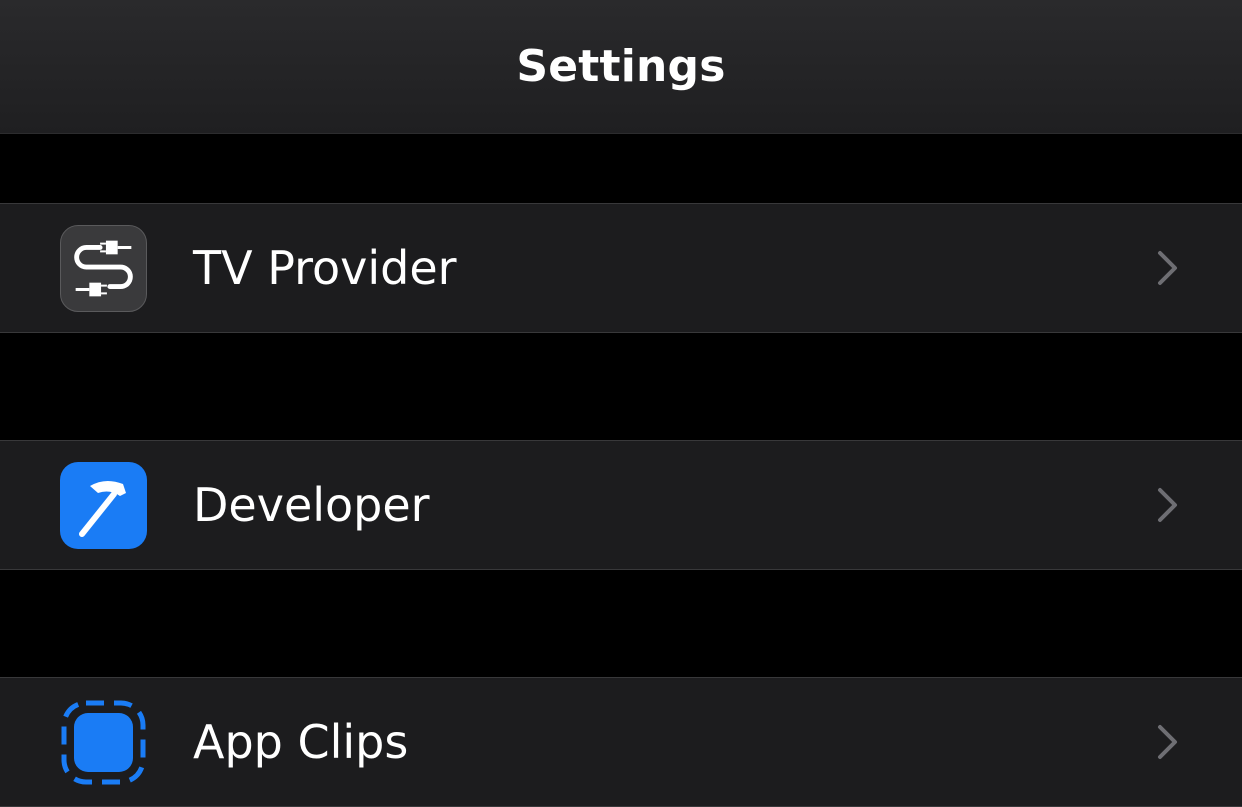 The height and width of the screenshot is (807, 1242). I want to click on tv-provider-icon, so click(103, 268).